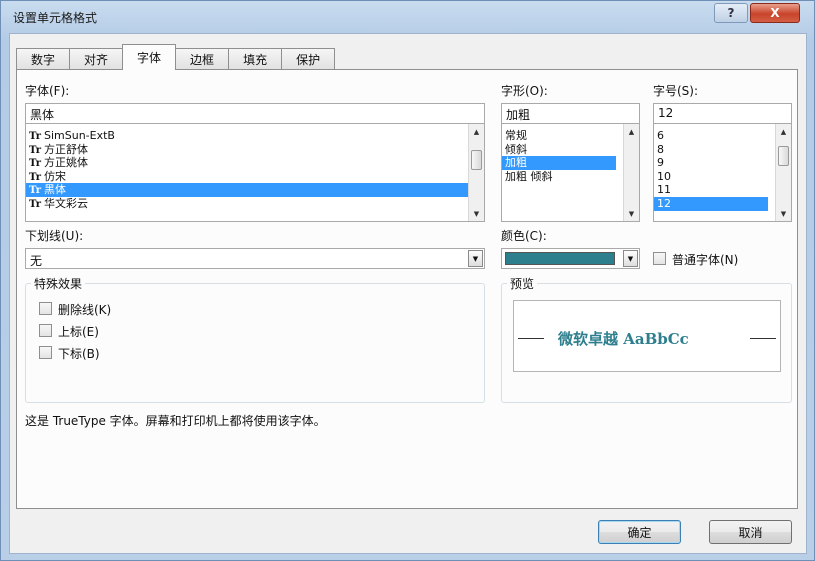  Describe the element at coordinates (79, 354) in the screenshot. I see `subscript-label: 下标(B)` at that location.